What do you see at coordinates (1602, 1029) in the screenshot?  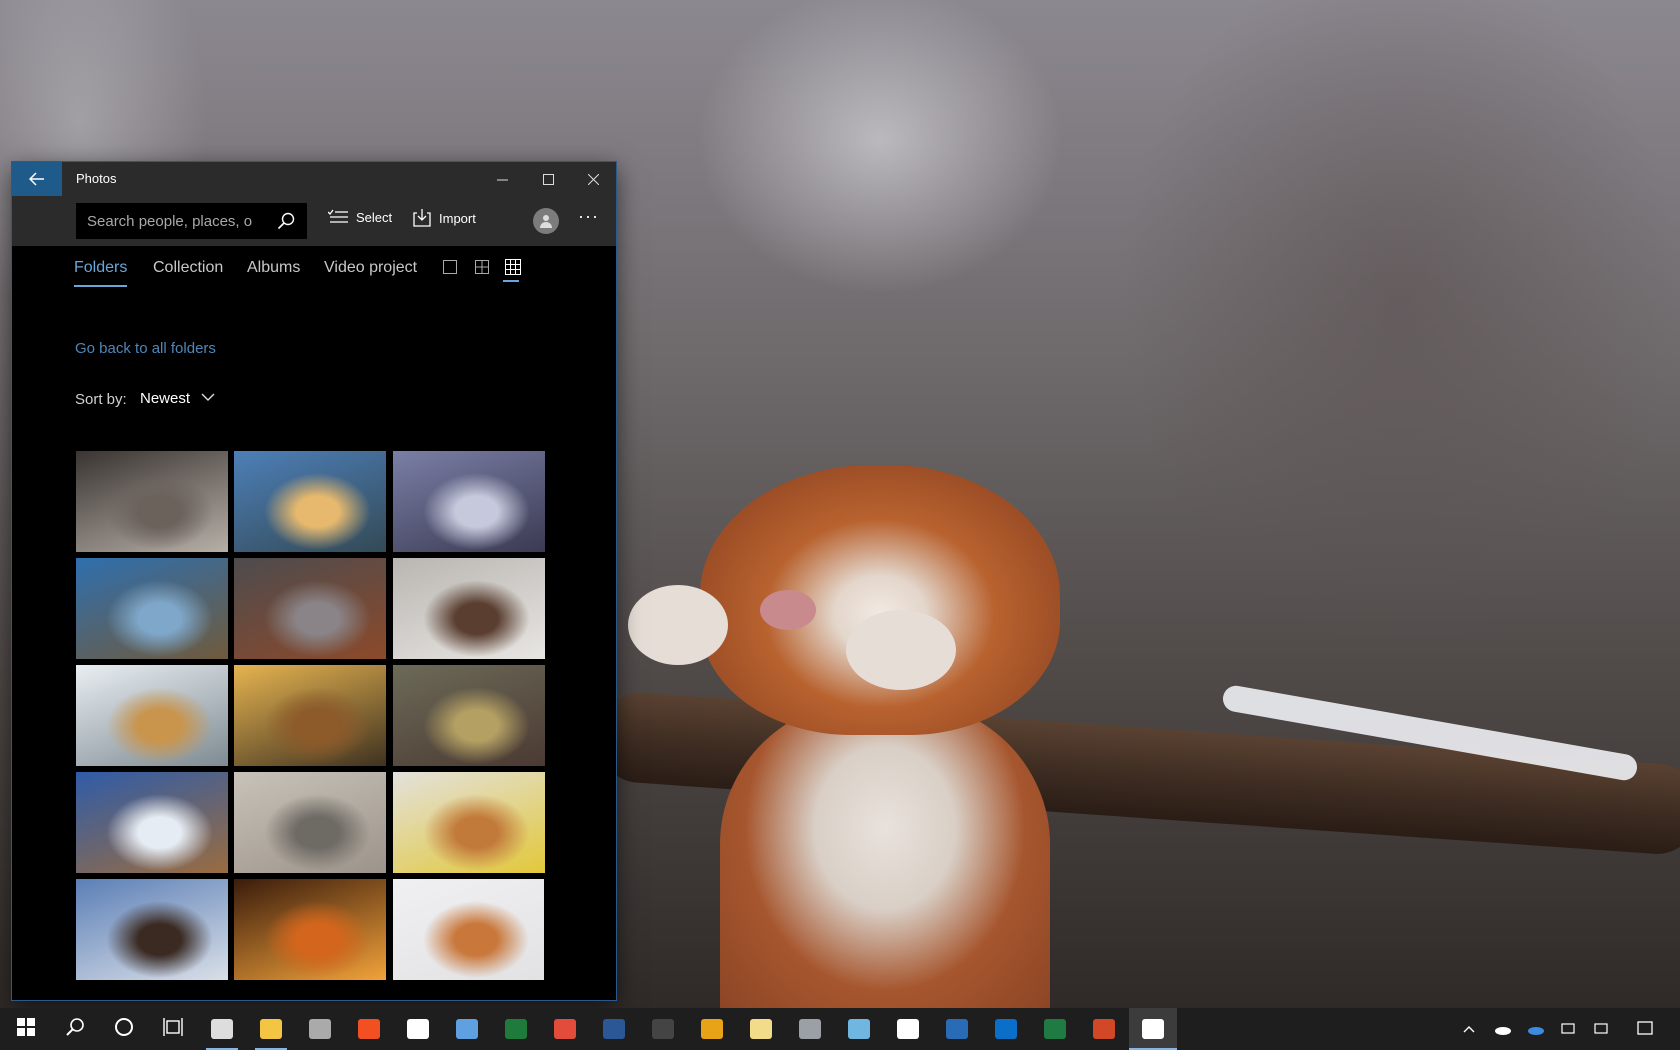 I see `volume-icon` at bounding box center [1602, 1029].